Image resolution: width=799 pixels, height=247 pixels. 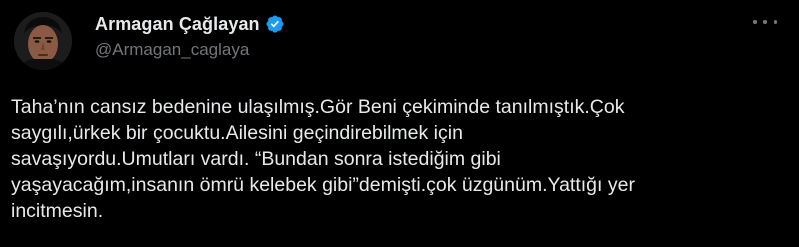 I want to click on avatar, so click(x=43, y=41).